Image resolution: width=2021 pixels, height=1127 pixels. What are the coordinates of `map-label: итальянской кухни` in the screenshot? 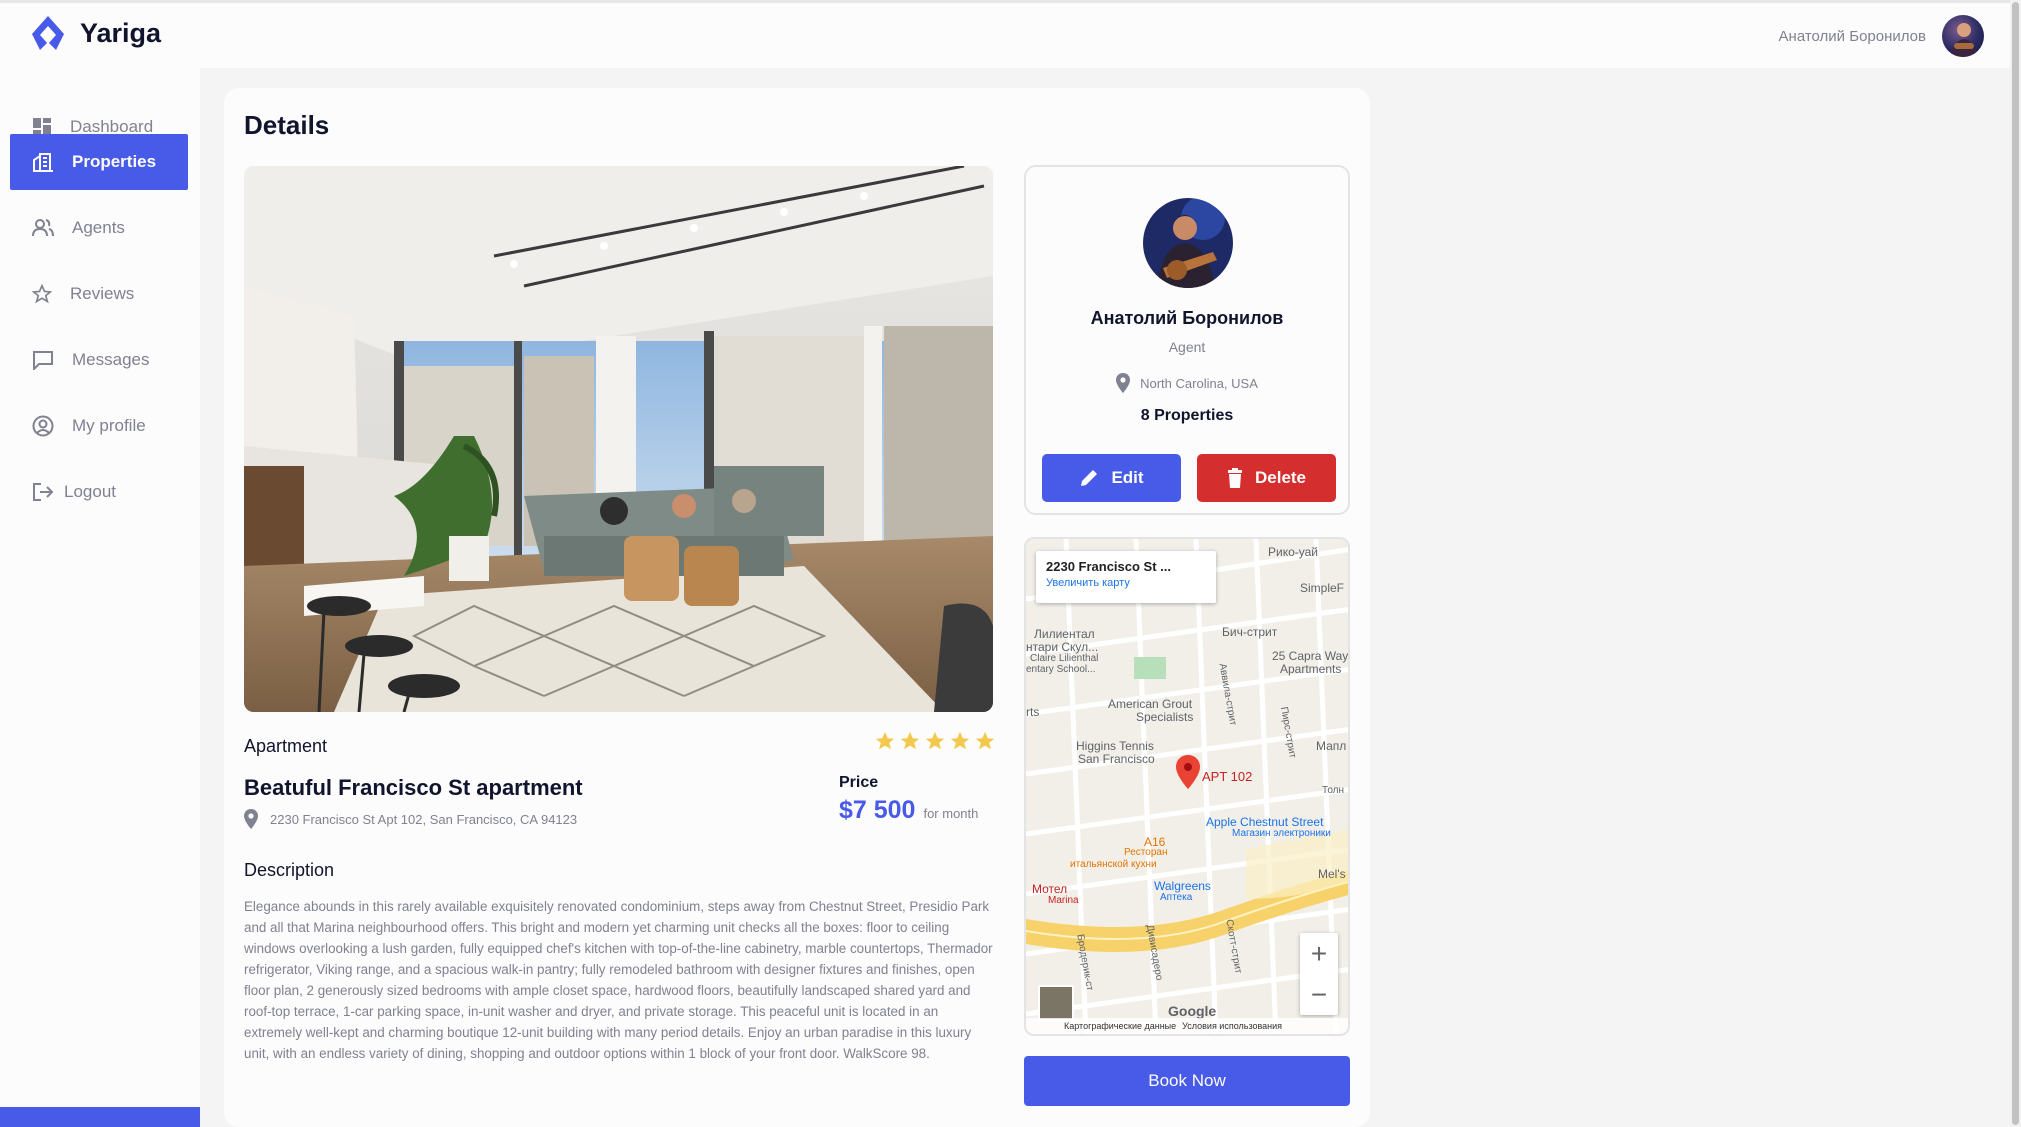 It's located at (1113, 864).